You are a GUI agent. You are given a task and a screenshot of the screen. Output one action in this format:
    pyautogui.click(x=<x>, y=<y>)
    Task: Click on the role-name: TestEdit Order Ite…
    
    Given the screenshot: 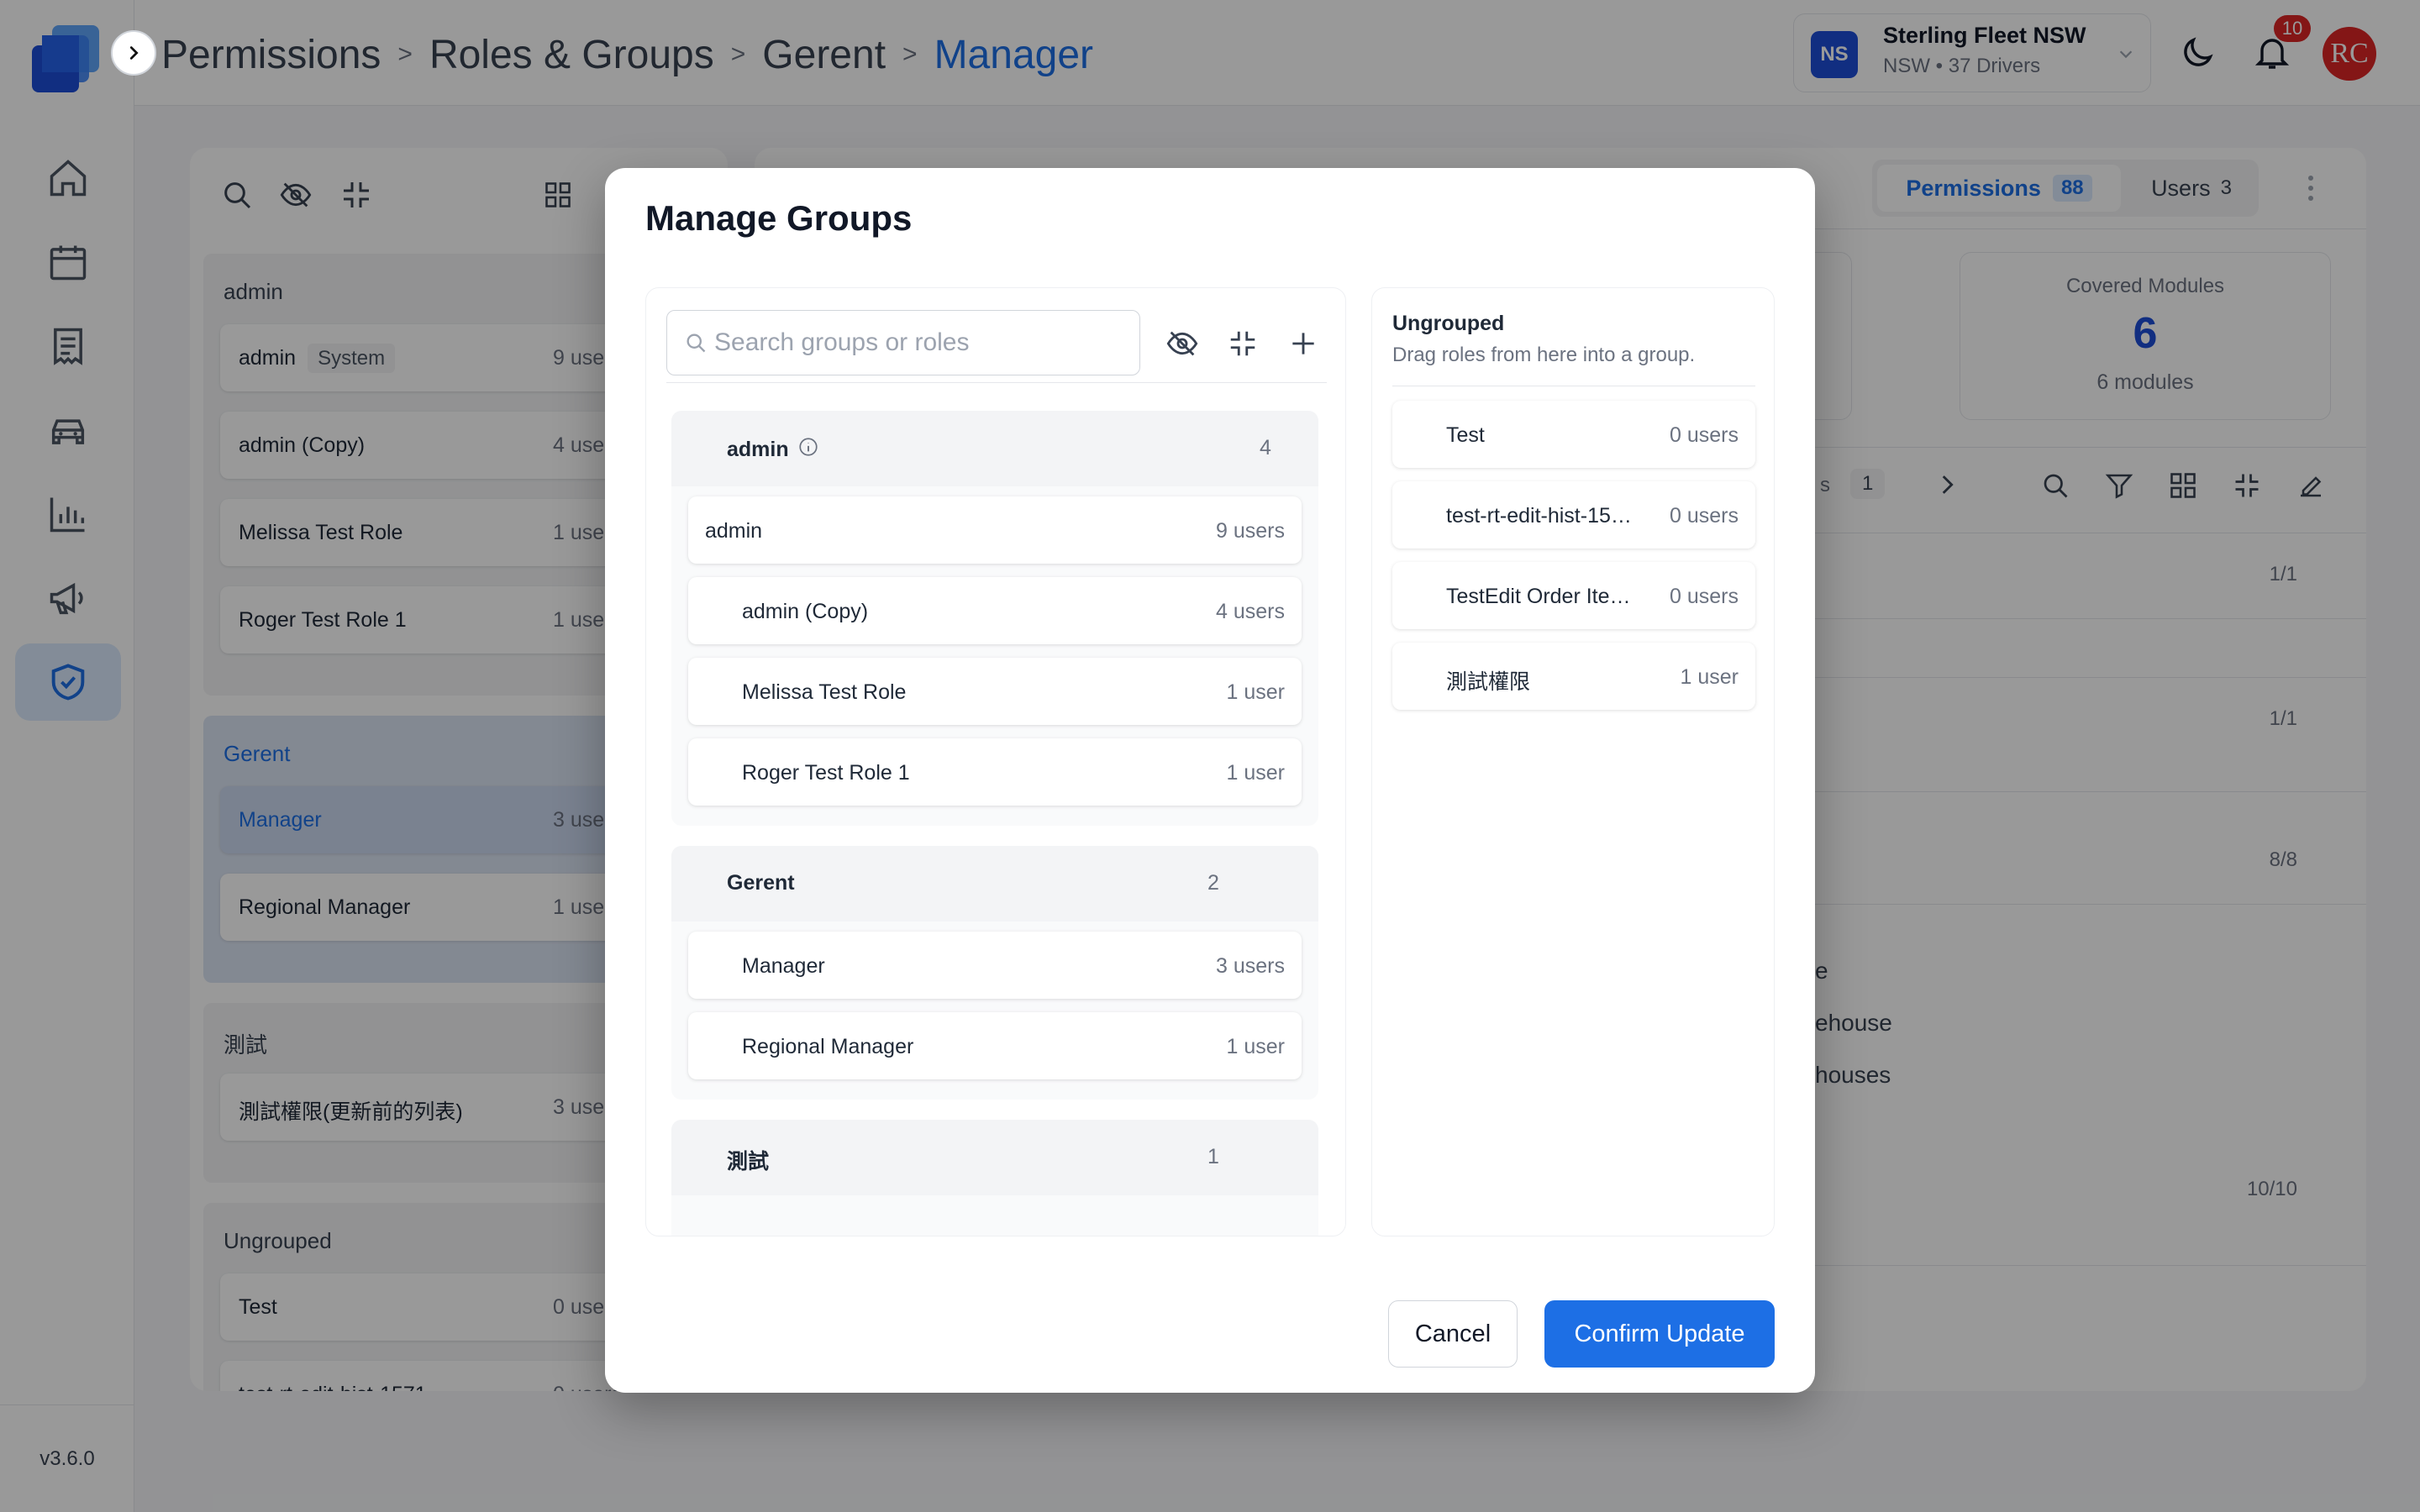 What is the action you would take?
    pyautogui.click(x=1538, y=596)
    